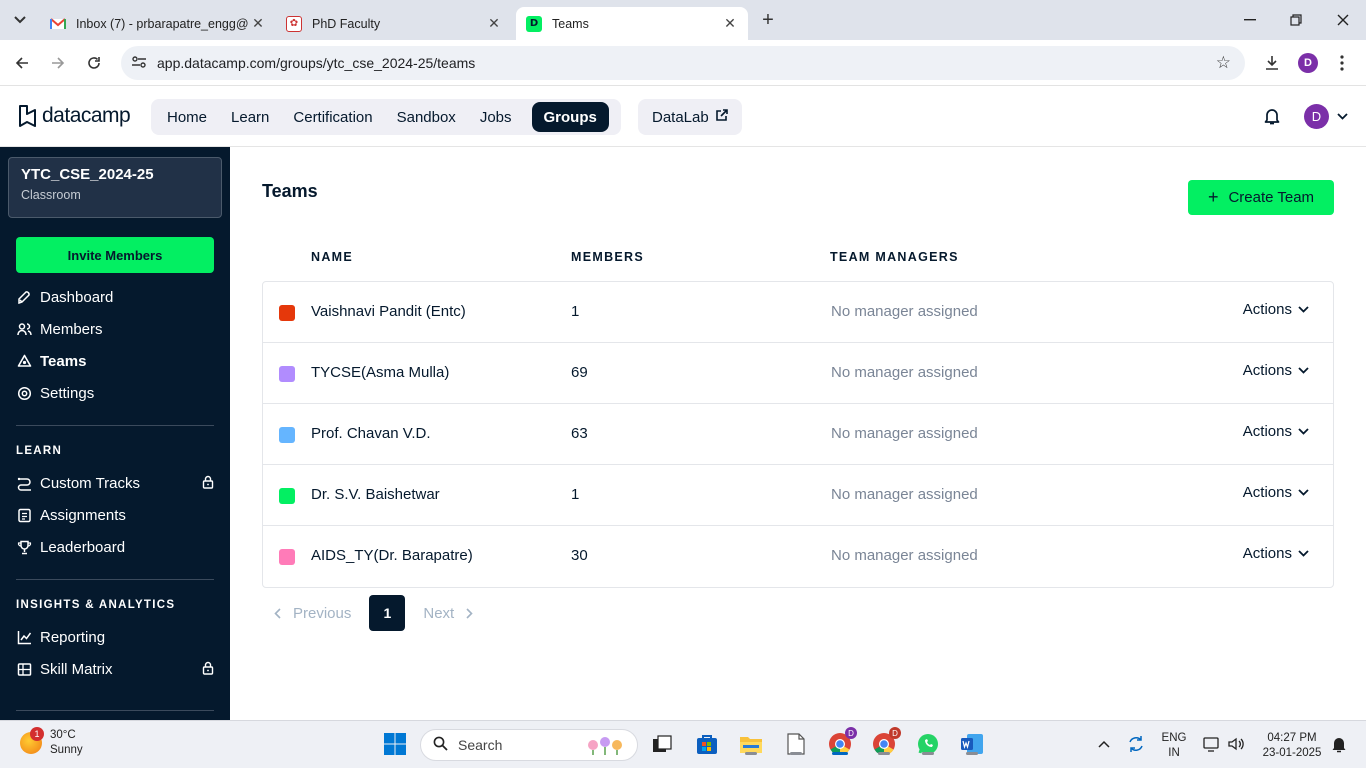 Image resolution: width=1366 pixels, height=768 pixels. I want to click on running-indicator, so click(796, 753).